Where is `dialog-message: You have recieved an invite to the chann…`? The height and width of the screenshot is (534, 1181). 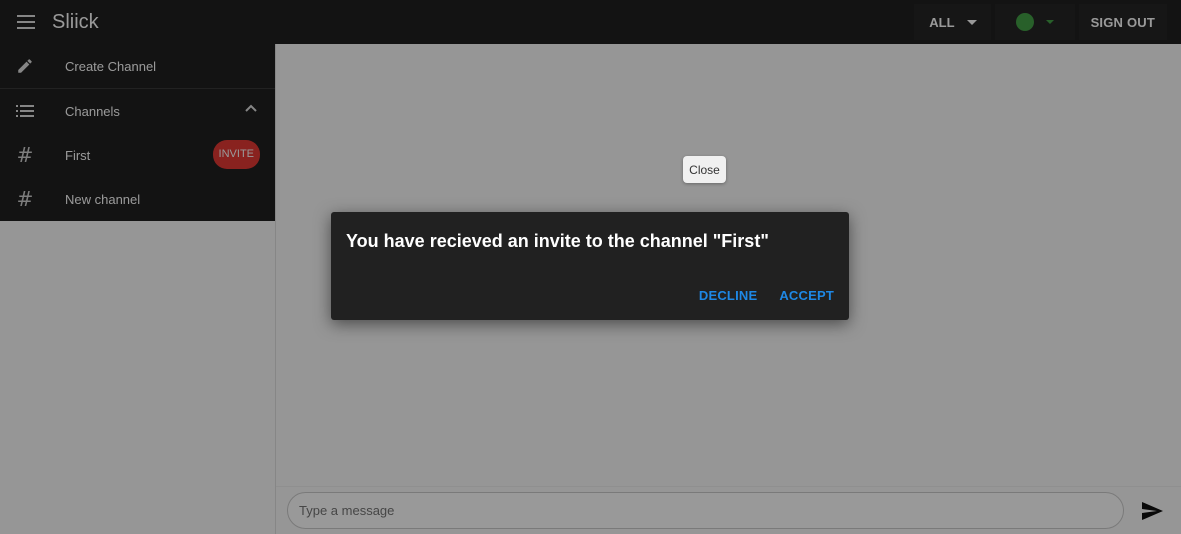 dialog-message: You have recieved an invite to the chann… is located at coordinates (557, 241).